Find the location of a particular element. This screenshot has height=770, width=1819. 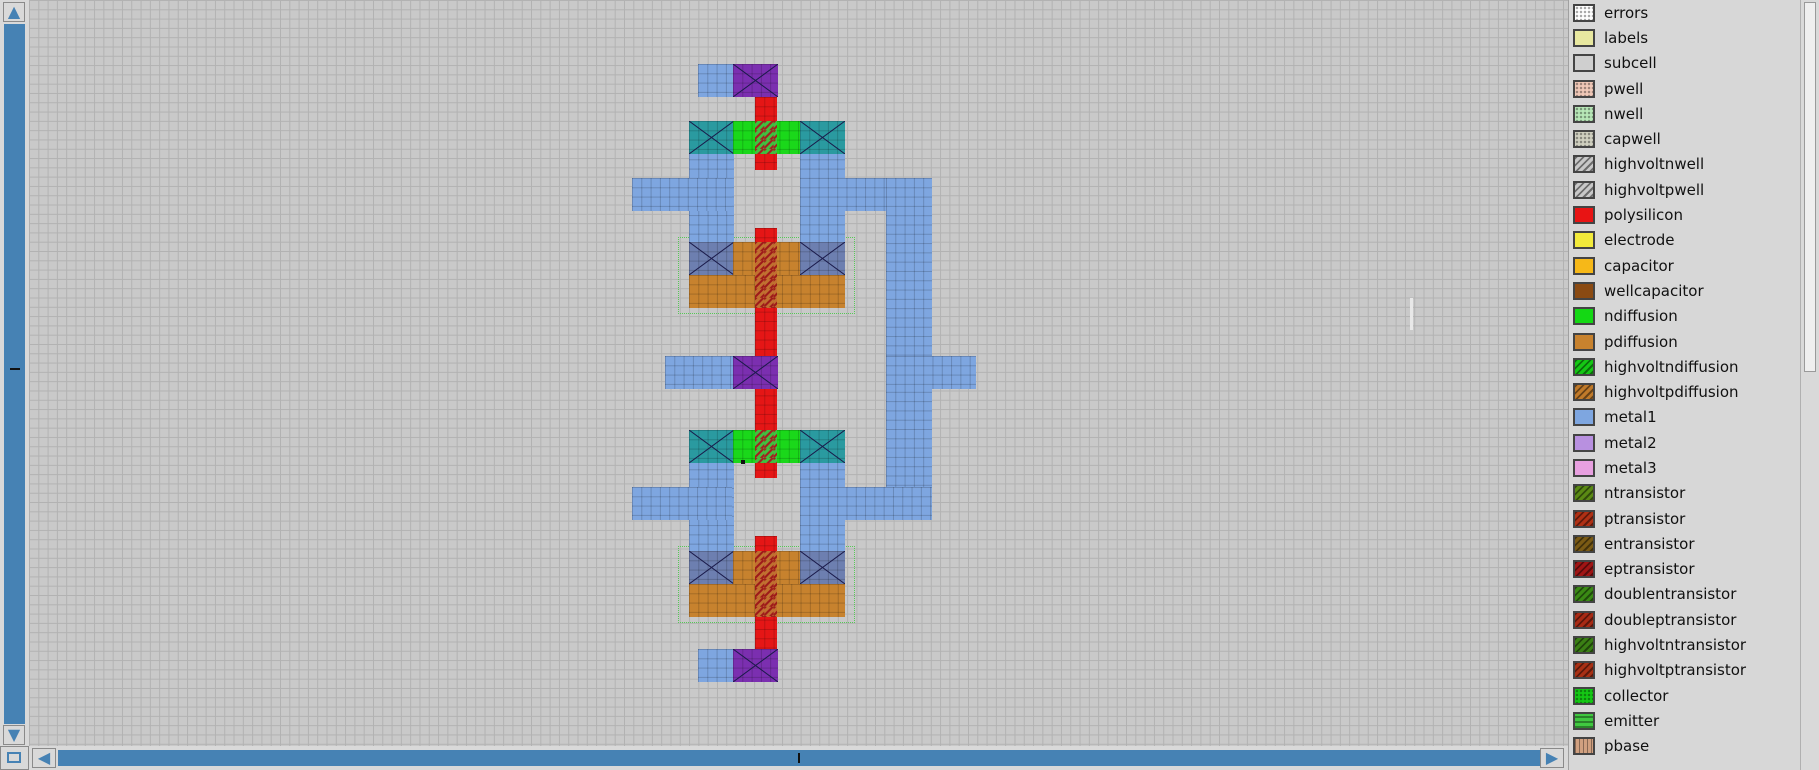

palette-item-ntransistor: ntransistor is located at coordinates (1687, 493).